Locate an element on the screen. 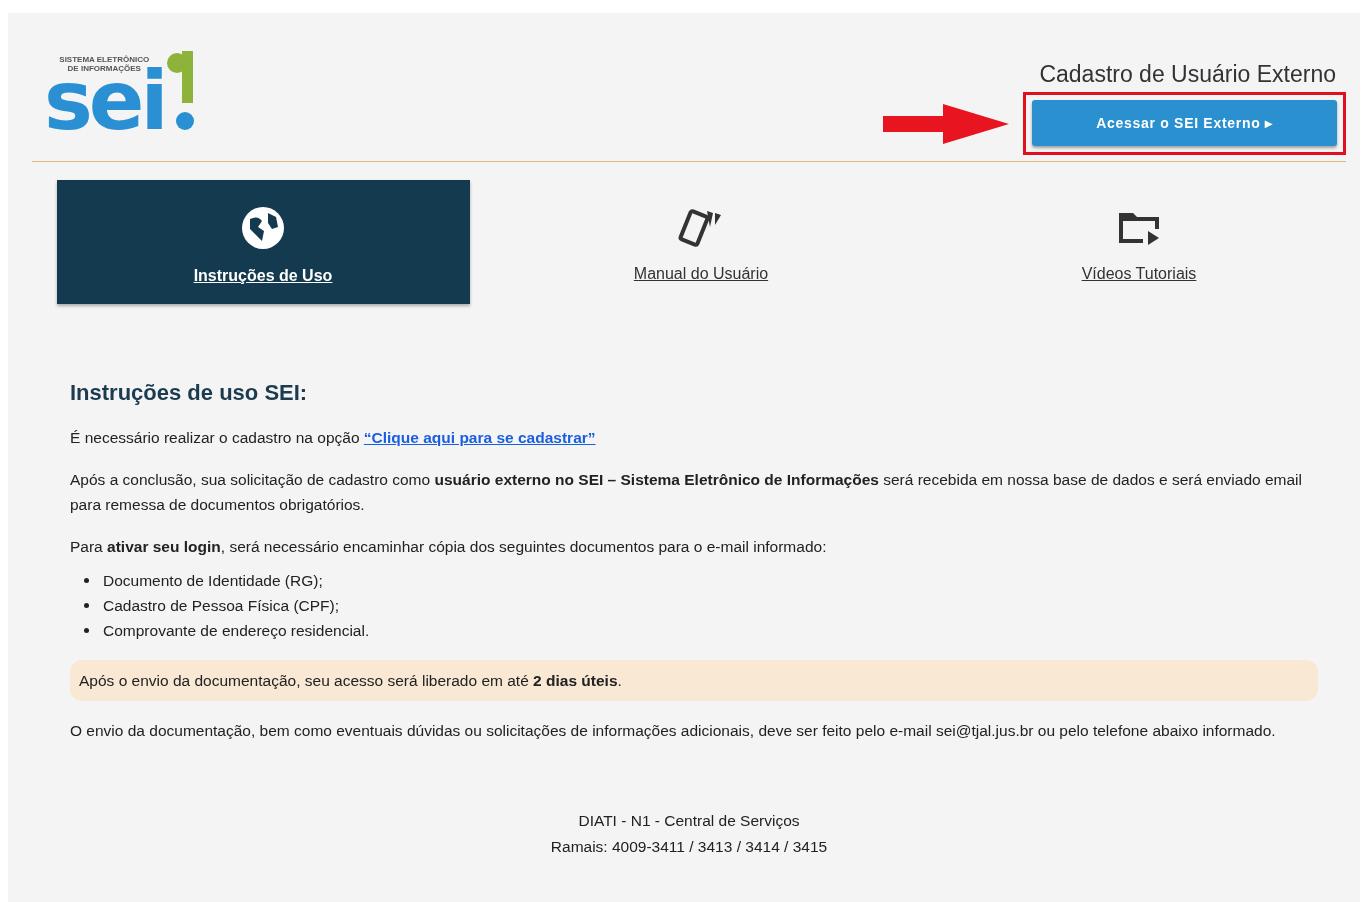 The image size is (1361, 902). paragraph: O envio da documentação, bem como eventuais dúvidas ou solicitações de informações adicionais, deve ser feito pelo e-mail sei@tjal.jus.br ou pelo telefone abaixo informado. is located at coordinates (673, 731).